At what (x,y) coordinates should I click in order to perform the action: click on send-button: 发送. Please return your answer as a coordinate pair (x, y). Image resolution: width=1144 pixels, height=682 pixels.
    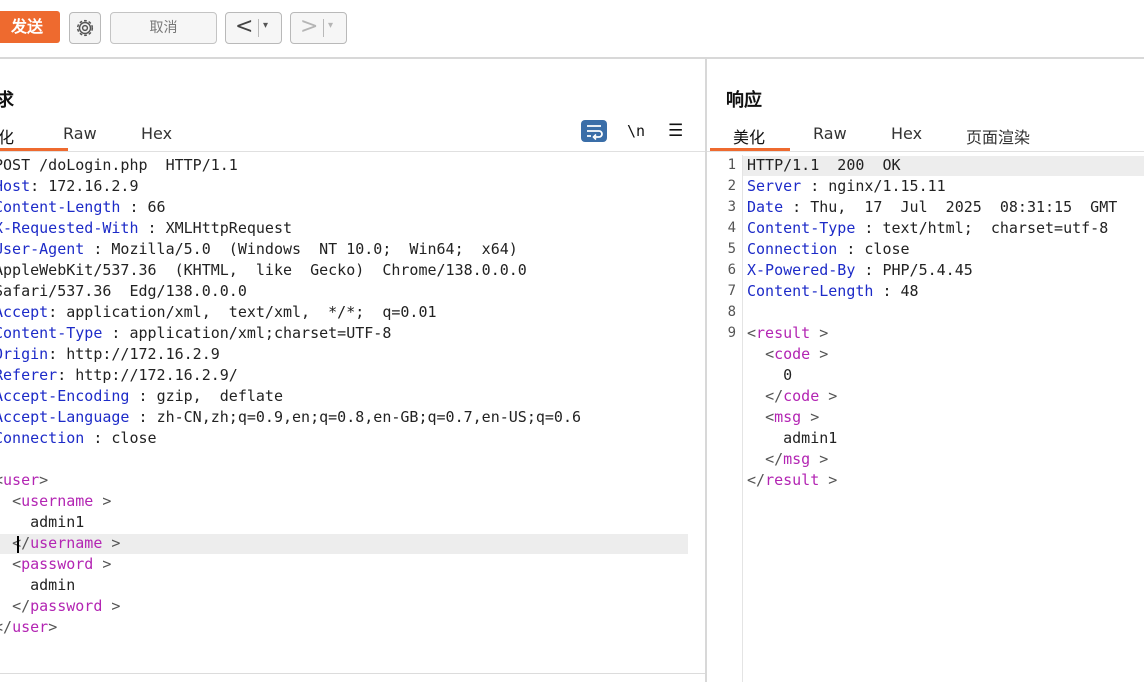
    Looking at the image, I should click on (30, 27).